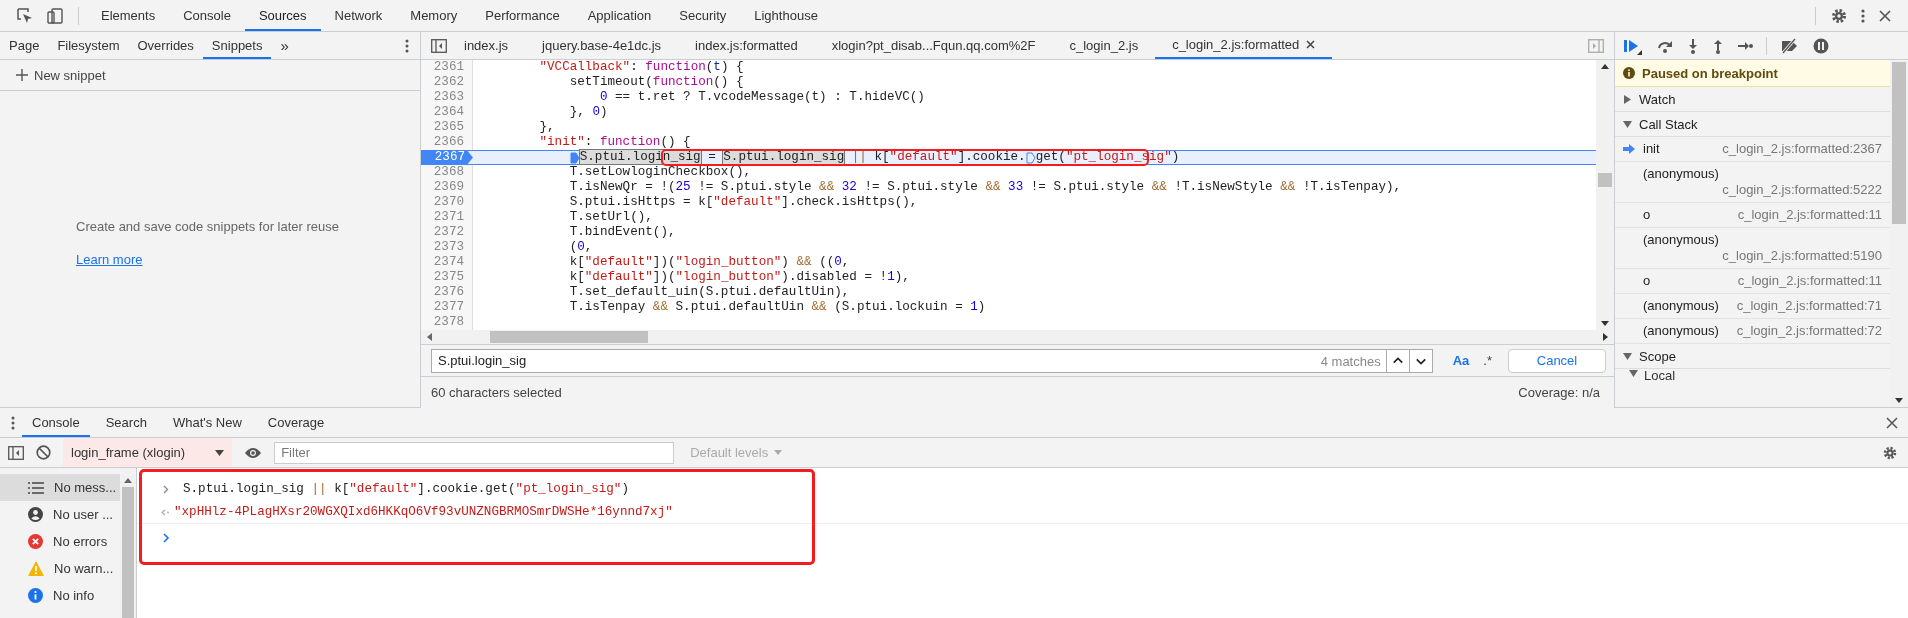 The width and height of the screenshot is (1908, 618). What do you see at coordinates (70, 75) in the screenshot?
I see `new-snippet-link: New snippet` at bounding box center [70, 75].